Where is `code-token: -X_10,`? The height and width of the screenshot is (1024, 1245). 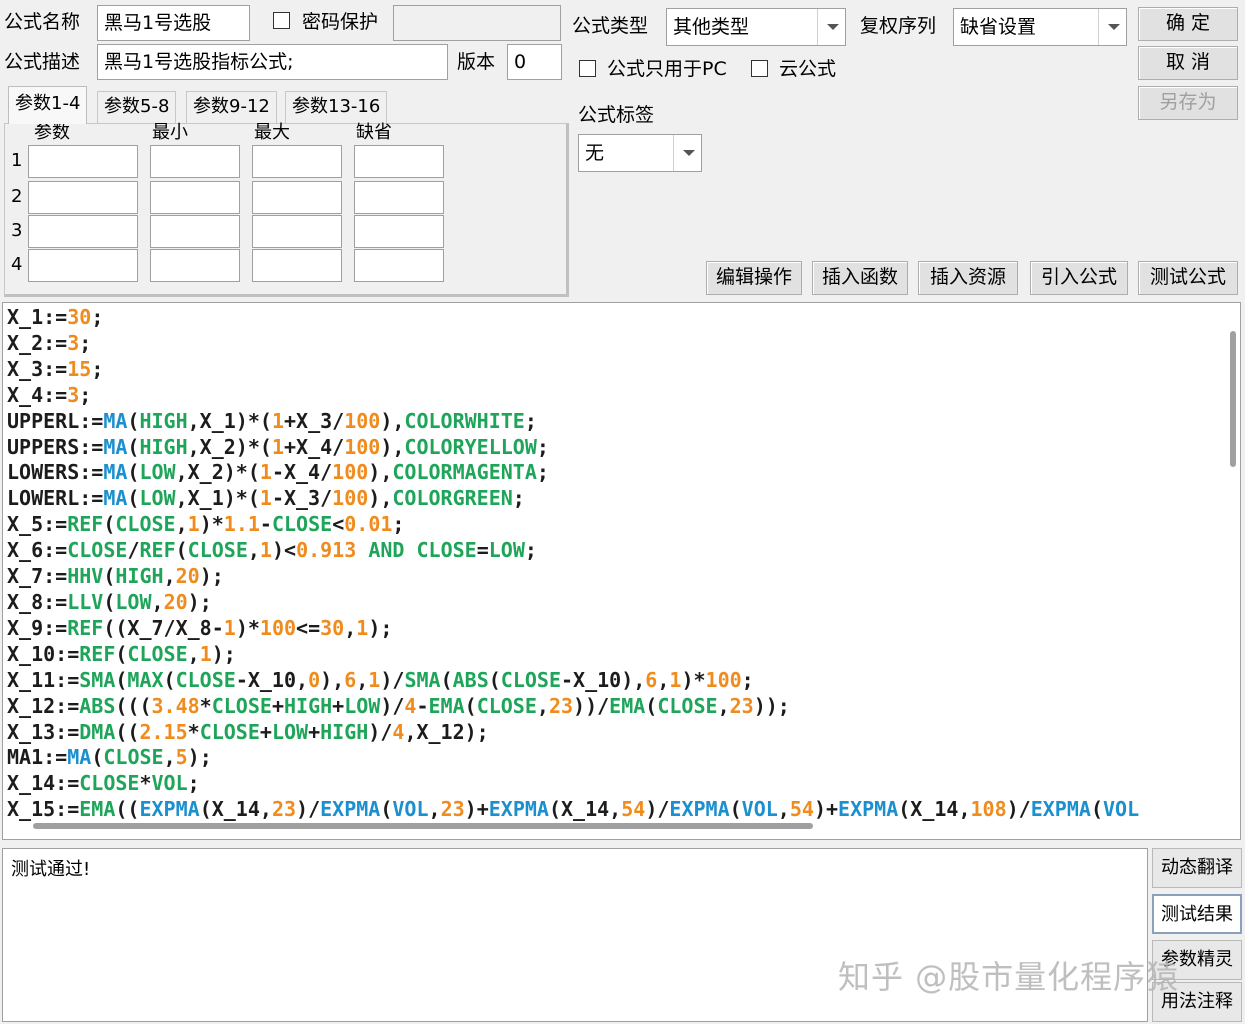 code-token: -X_10, is located at coordinates (272, 679).